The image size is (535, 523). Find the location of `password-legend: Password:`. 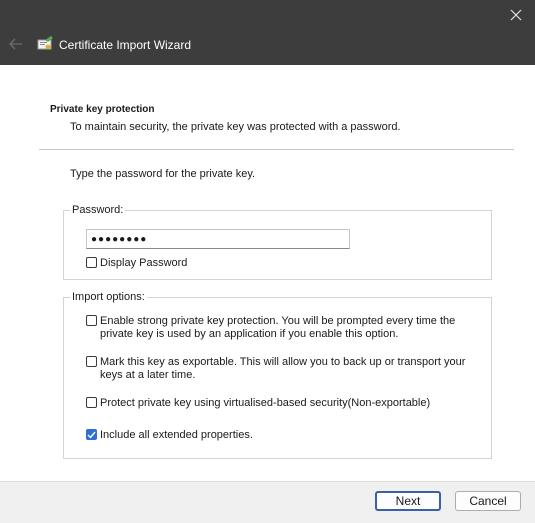

password-legend: Password: is located at coordinates (98, 210).